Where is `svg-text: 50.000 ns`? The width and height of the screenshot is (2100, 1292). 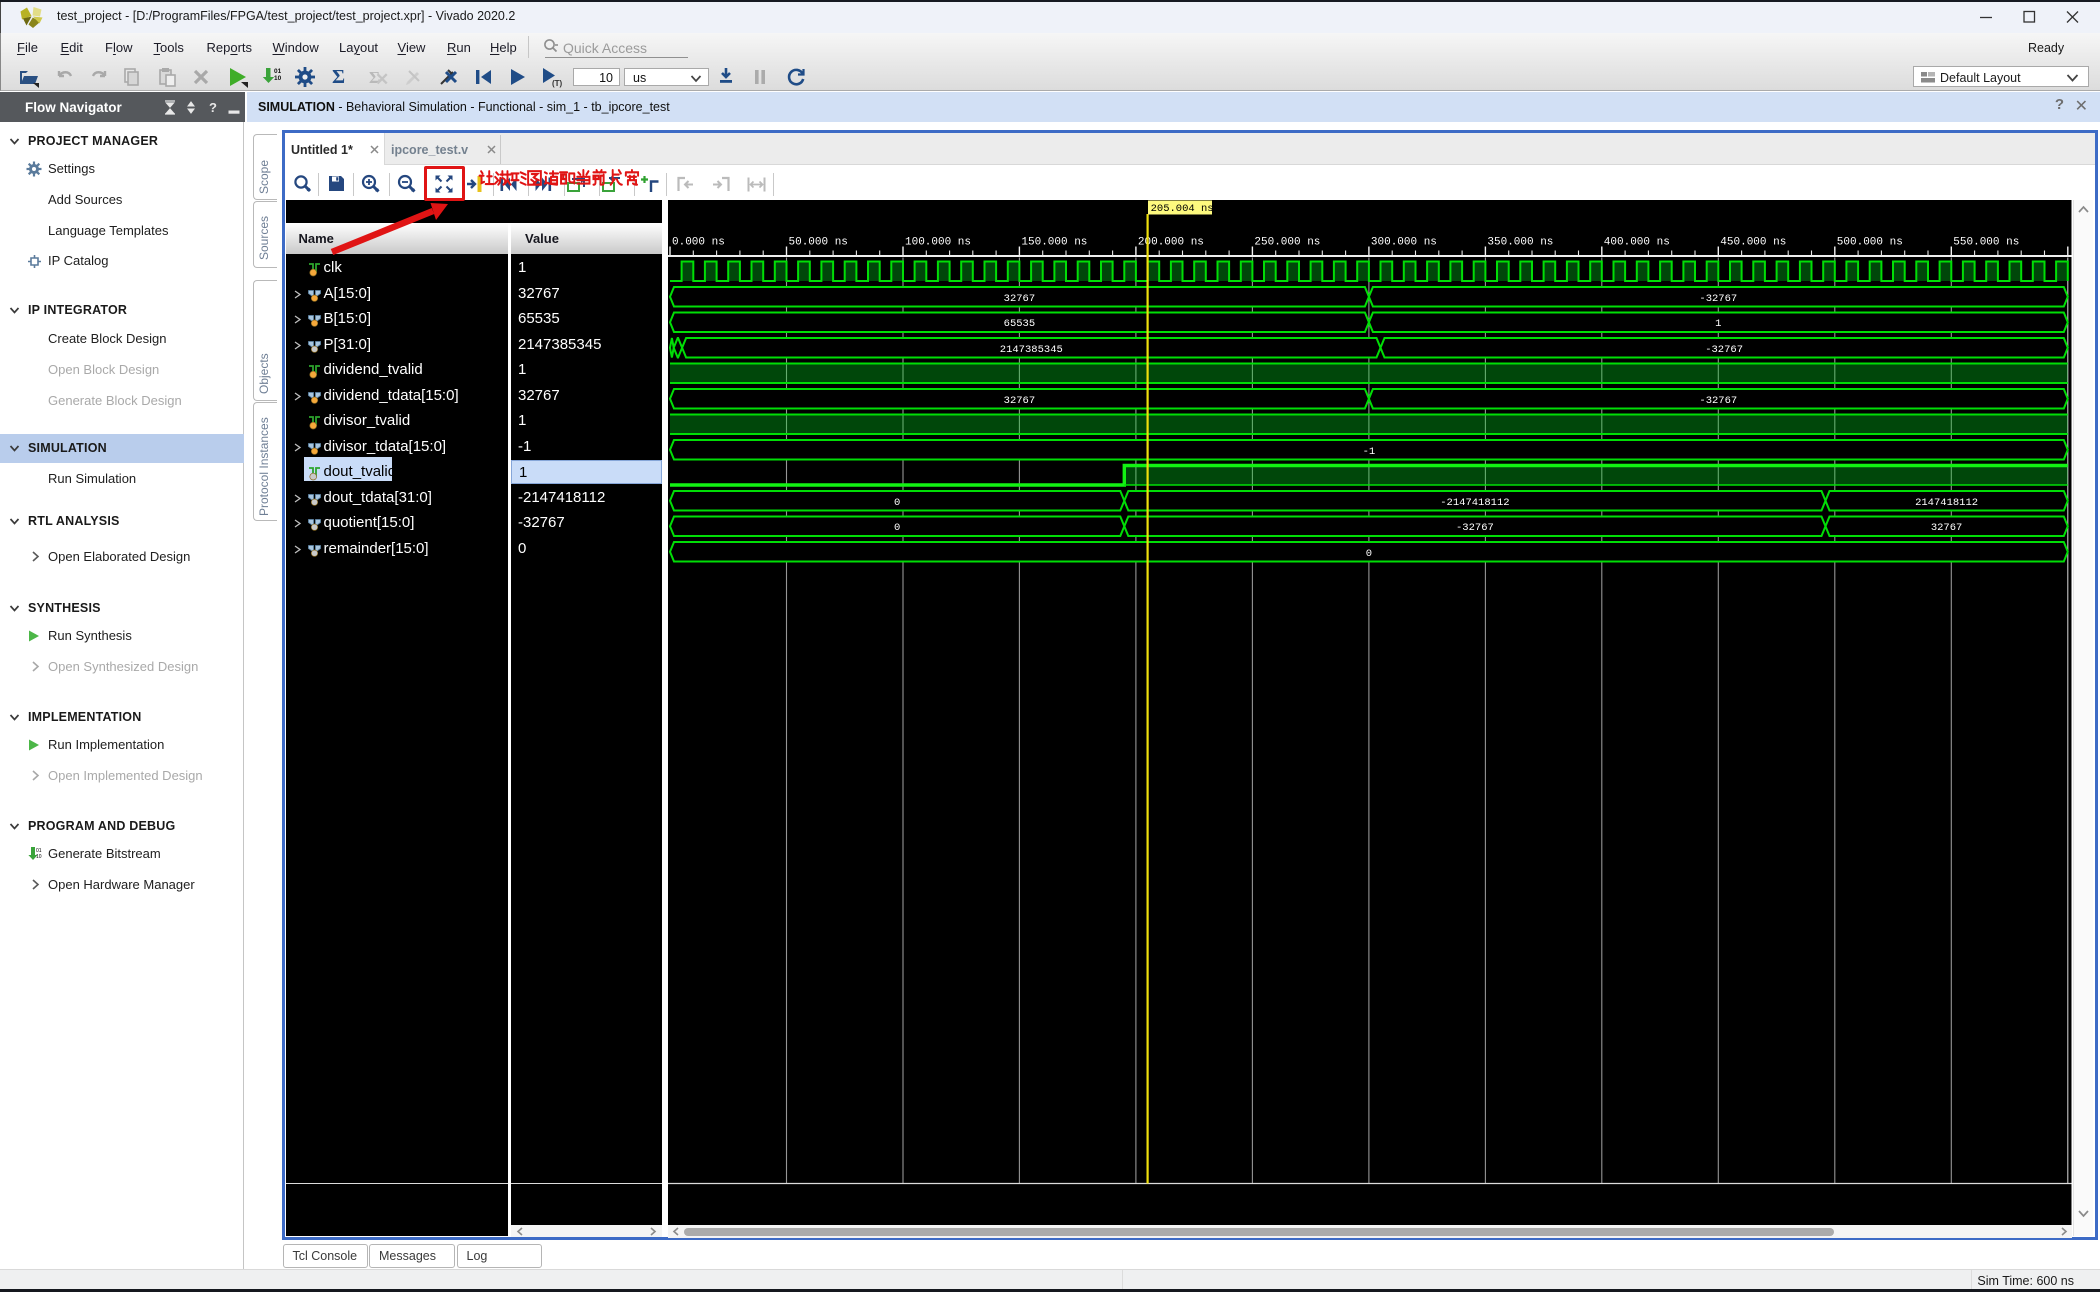 svg-text: 50.000 ns is located at coordinates (818, 242).